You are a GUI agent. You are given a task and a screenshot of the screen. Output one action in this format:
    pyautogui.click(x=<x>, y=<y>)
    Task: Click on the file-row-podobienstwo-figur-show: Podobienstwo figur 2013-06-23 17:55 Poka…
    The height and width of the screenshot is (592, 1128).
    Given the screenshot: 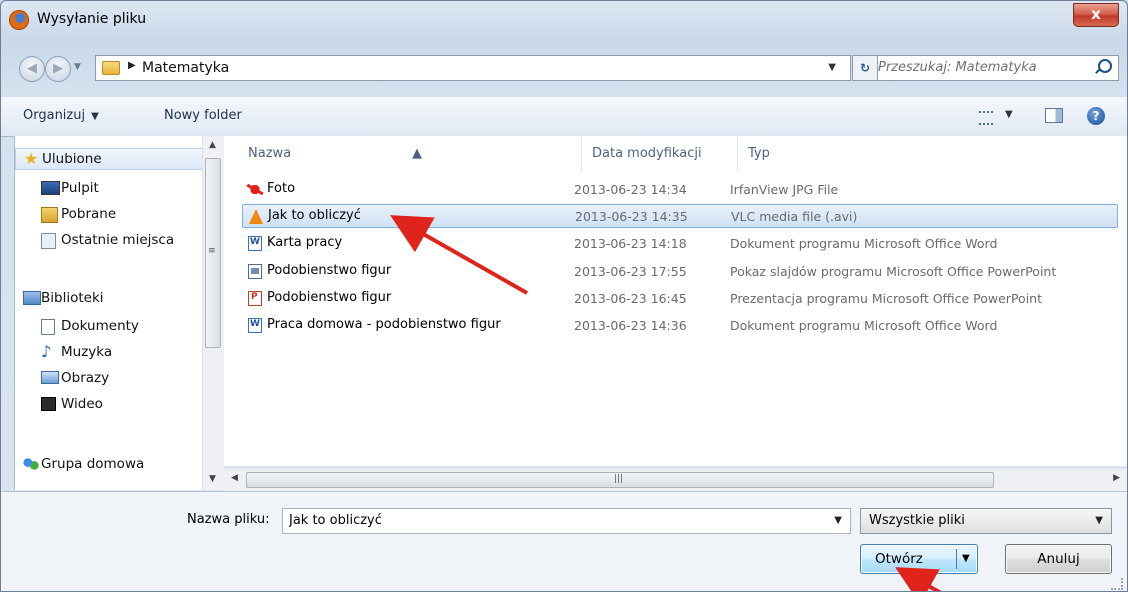 What is the action you would take?
    pyautogui.click(x=680, y=272)
    